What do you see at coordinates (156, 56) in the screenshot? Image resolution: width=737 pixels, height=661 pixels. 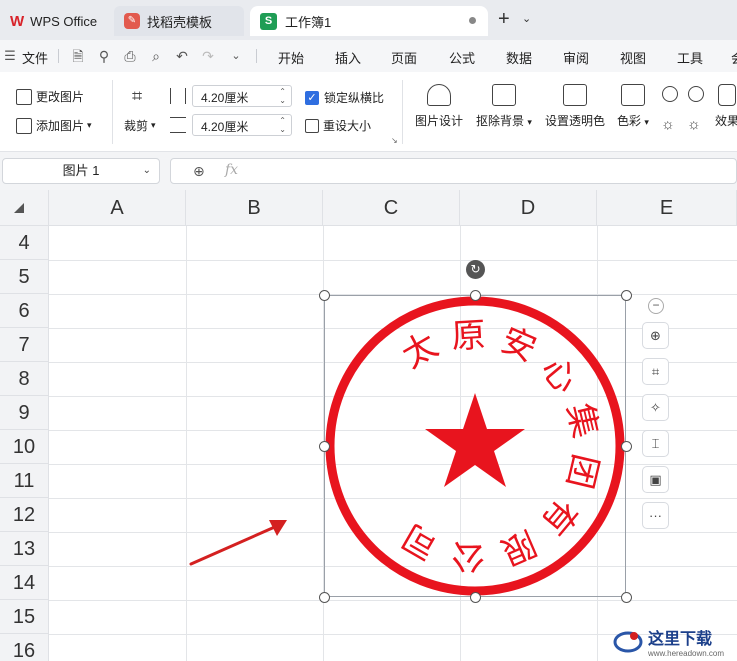 I see `print-preview-icon: ⌕` at bounding box center [156, 56].